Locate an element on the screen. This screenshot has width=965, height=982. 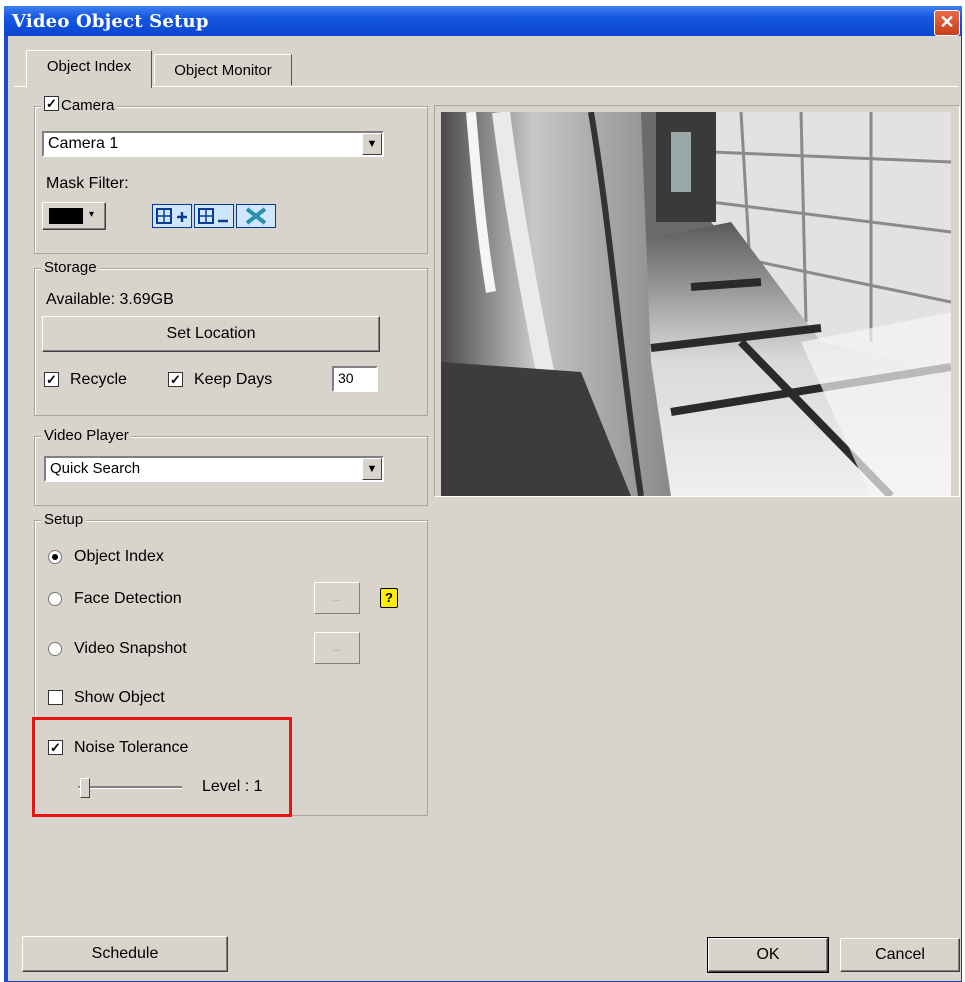
face-detection-radio is located at coordinates (55, 599).